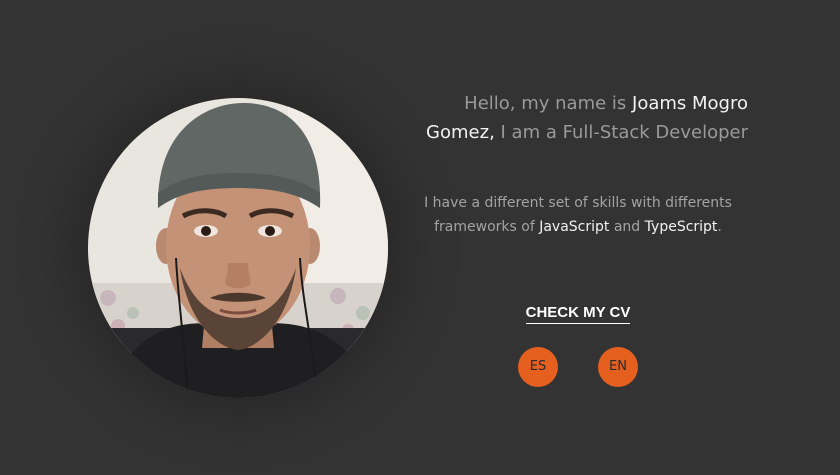 The image size is (840, 475). What do you see at coordinates (719, 227) in the screenshot?
I see `description-end: .` at bounding box center [719, 227].